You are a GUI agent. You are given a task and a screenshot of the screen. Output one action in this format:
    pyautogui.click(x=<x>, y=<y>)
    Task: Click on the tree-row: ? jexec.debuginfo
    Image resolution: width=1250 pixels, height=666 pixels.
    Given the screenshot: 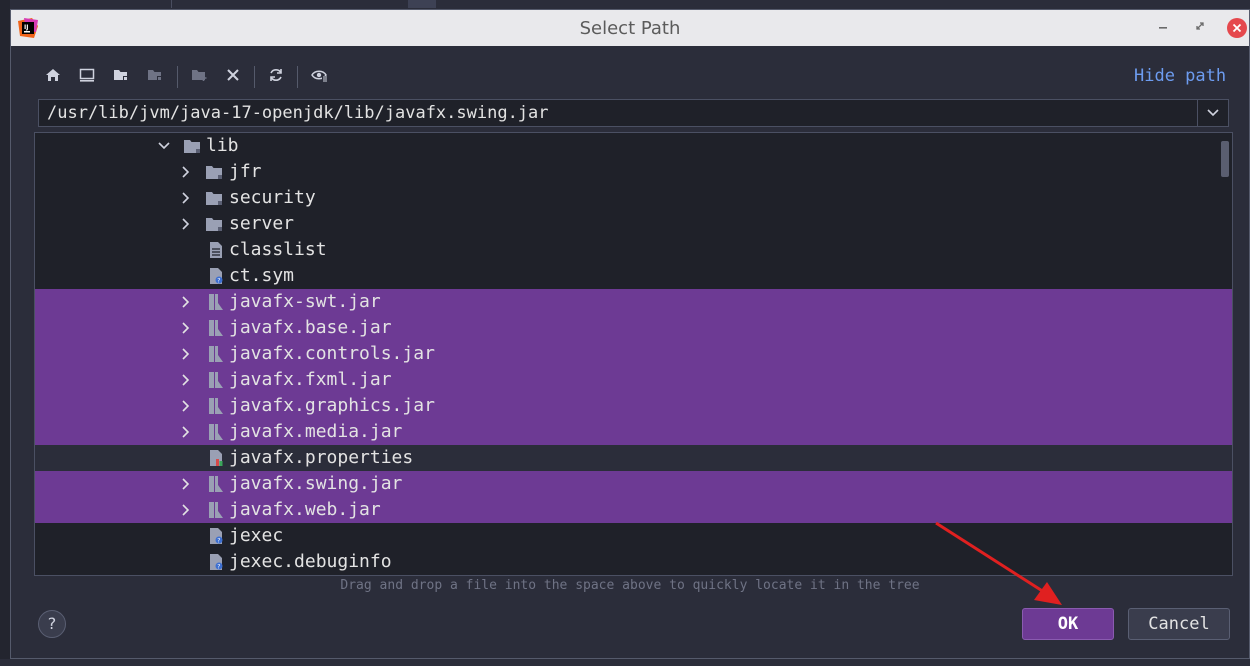 What is the action you would take?
    pyautogui.click(x=633, y=562)
    